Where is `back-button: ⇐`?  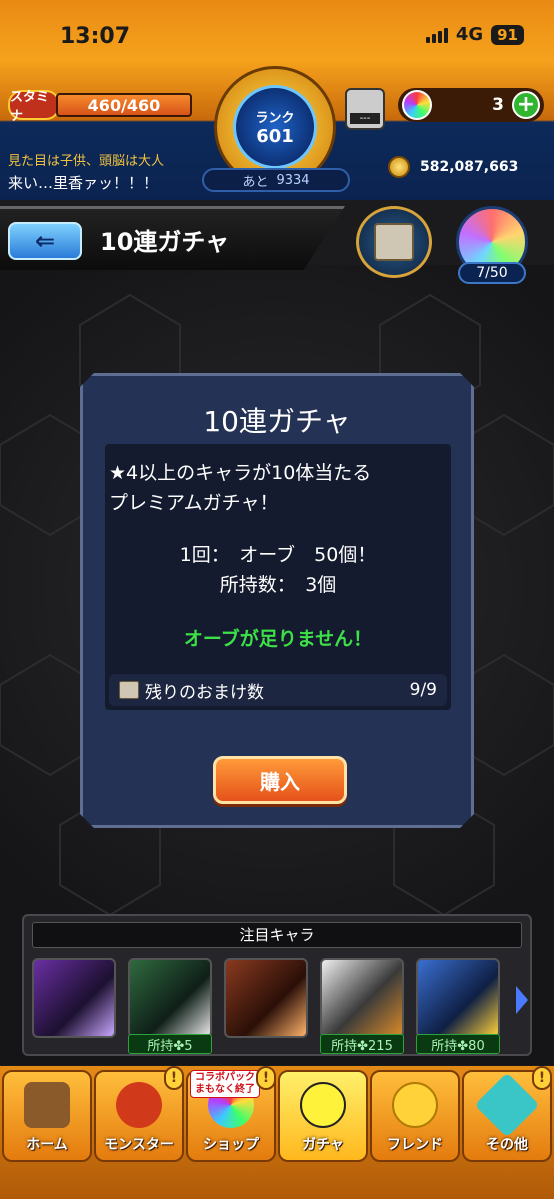 back-button: ⇐ is located at coordinates (45, 241).